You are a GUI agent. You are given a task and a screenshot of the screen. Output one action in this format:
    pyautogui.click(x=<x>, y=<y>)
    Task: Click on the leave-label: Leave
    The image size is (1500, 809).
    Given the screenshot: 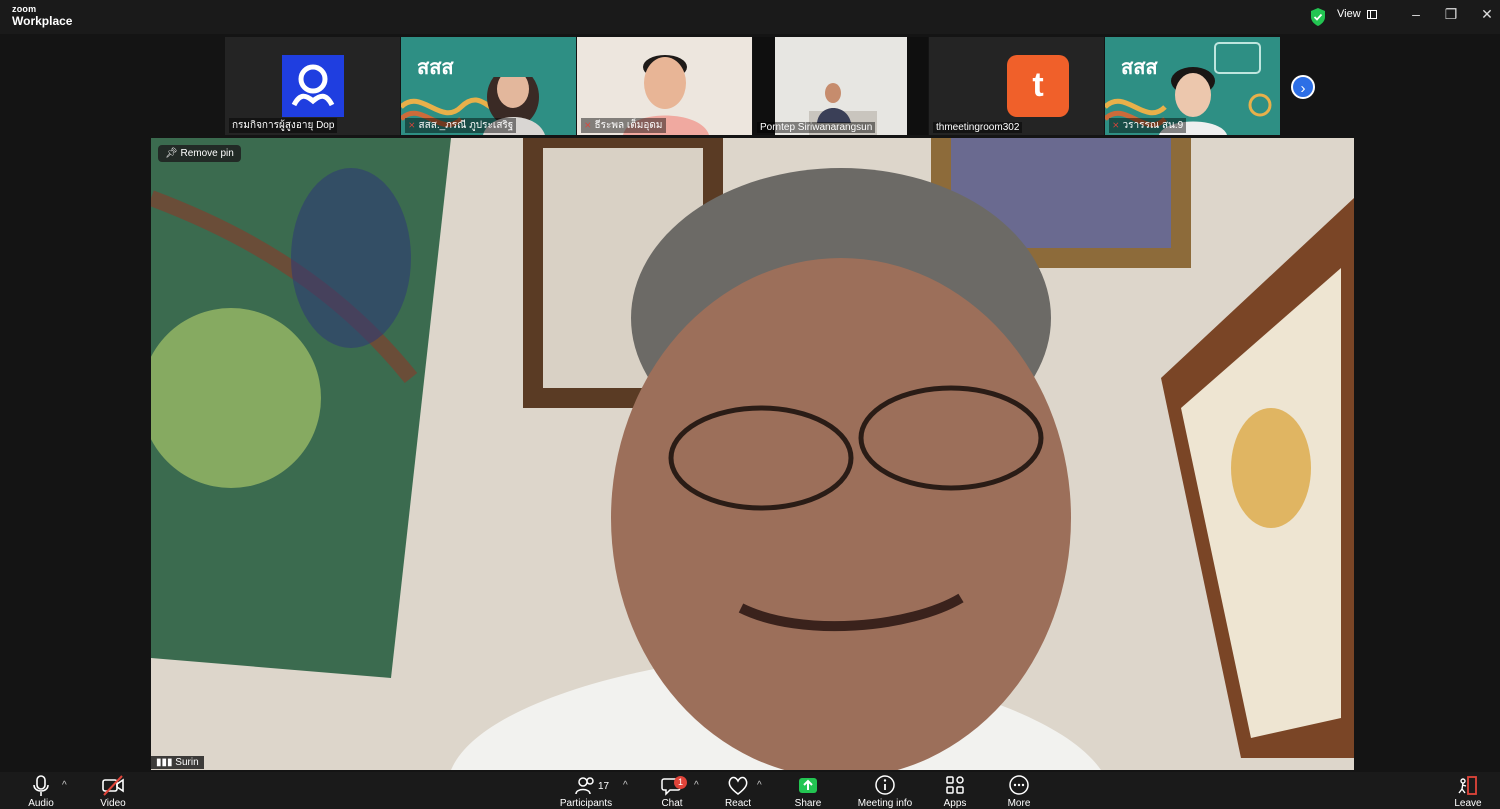 What is the action you would take?
    pyautogui.click(x=1468, y=803)
    